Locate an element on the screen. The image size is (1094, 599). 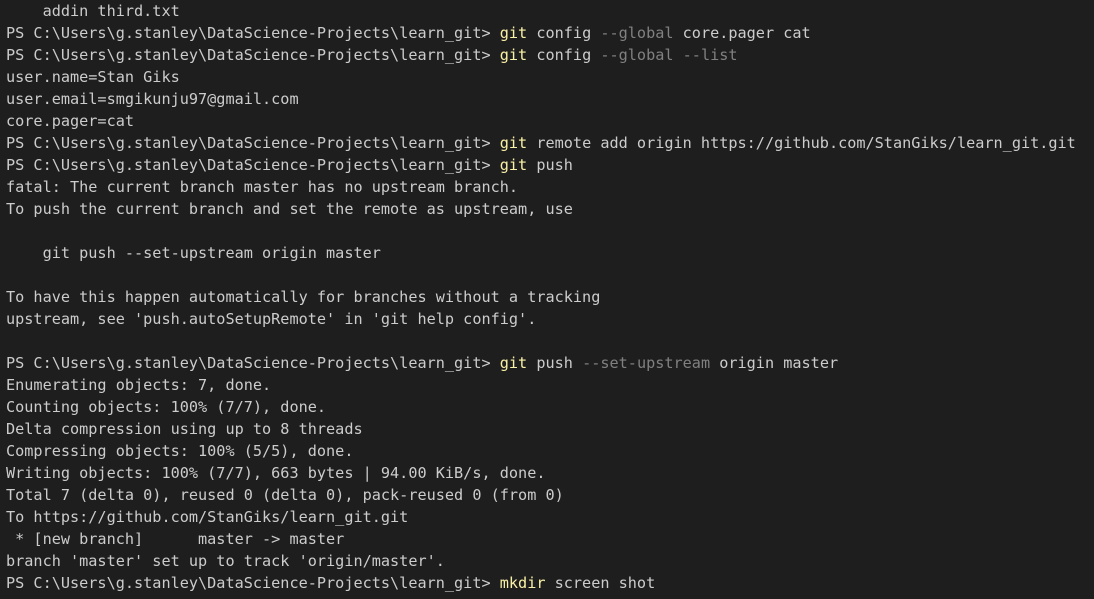
command-argument: screen shot is located at coordinates (600, 583).